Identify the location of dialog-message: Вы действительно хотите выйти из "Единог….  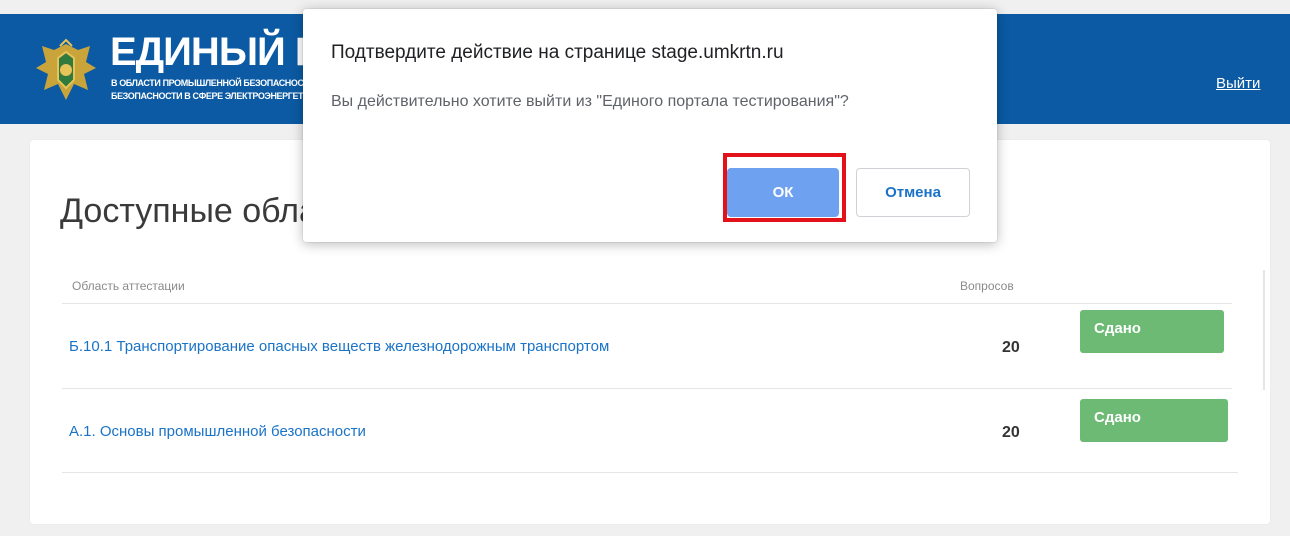
(590, 101).